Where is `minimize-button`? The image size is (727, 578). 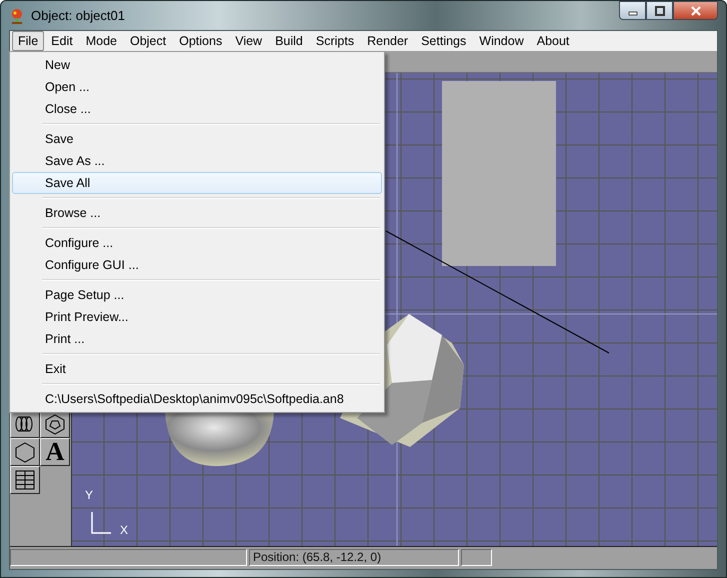
minimize-button is located at coordinates (632, 10).